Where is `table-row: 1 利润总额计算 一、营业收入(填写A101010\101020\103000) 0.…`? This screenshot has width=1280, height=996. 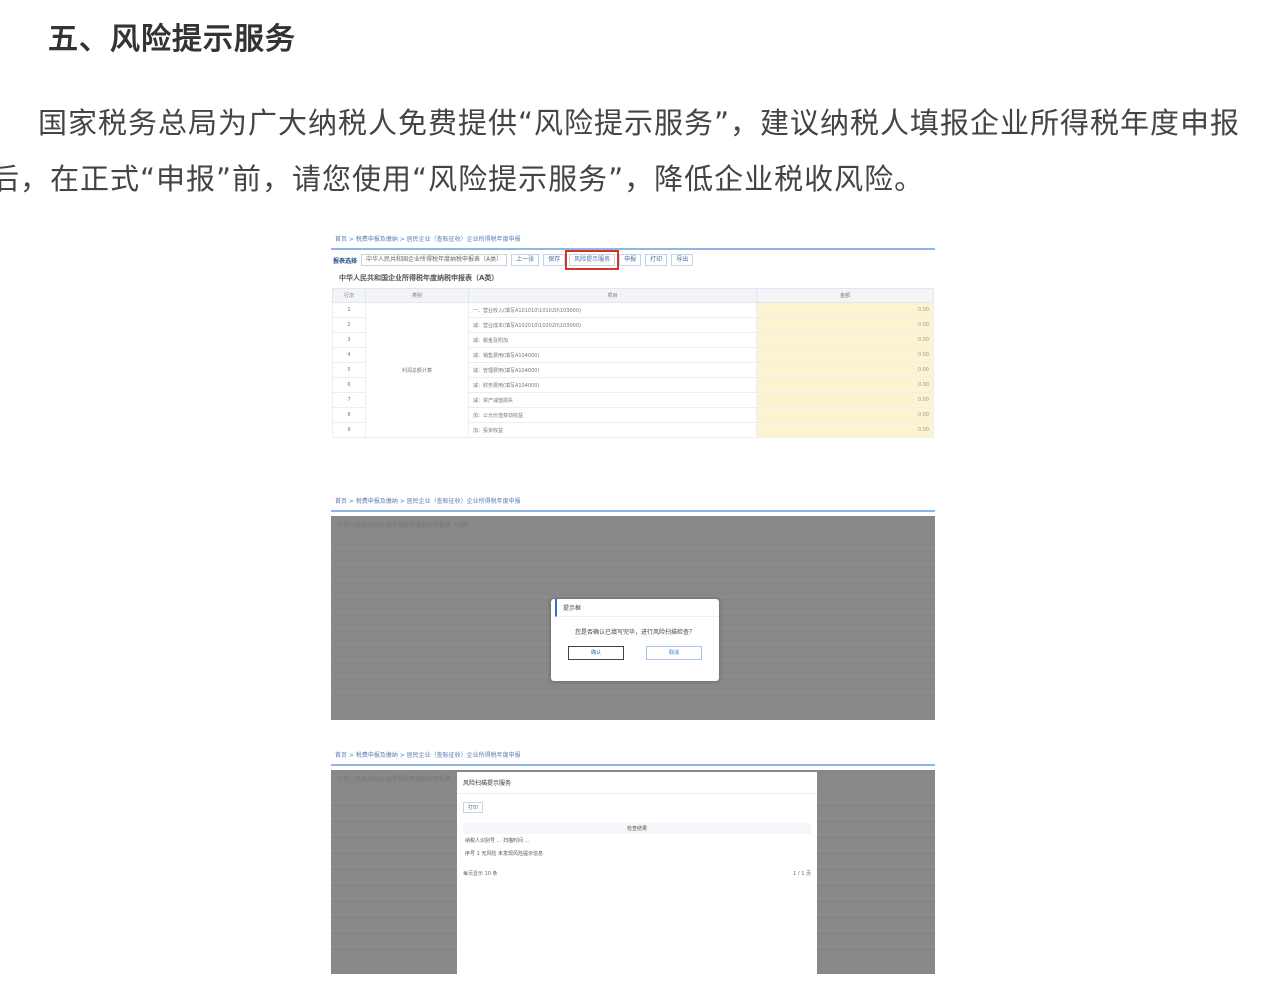
table-row: 1 利润总额计算 一、营业收入(填写A101010\101020\103000) 0.… is located at coordinates (633, 370).